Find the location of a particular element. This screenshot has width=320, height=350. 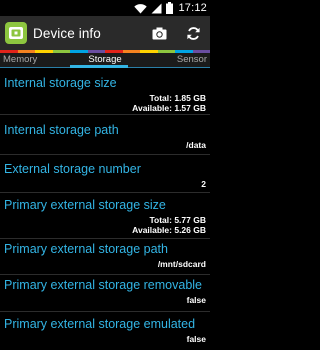

screenshot-button is located at coordinates (159, 33).